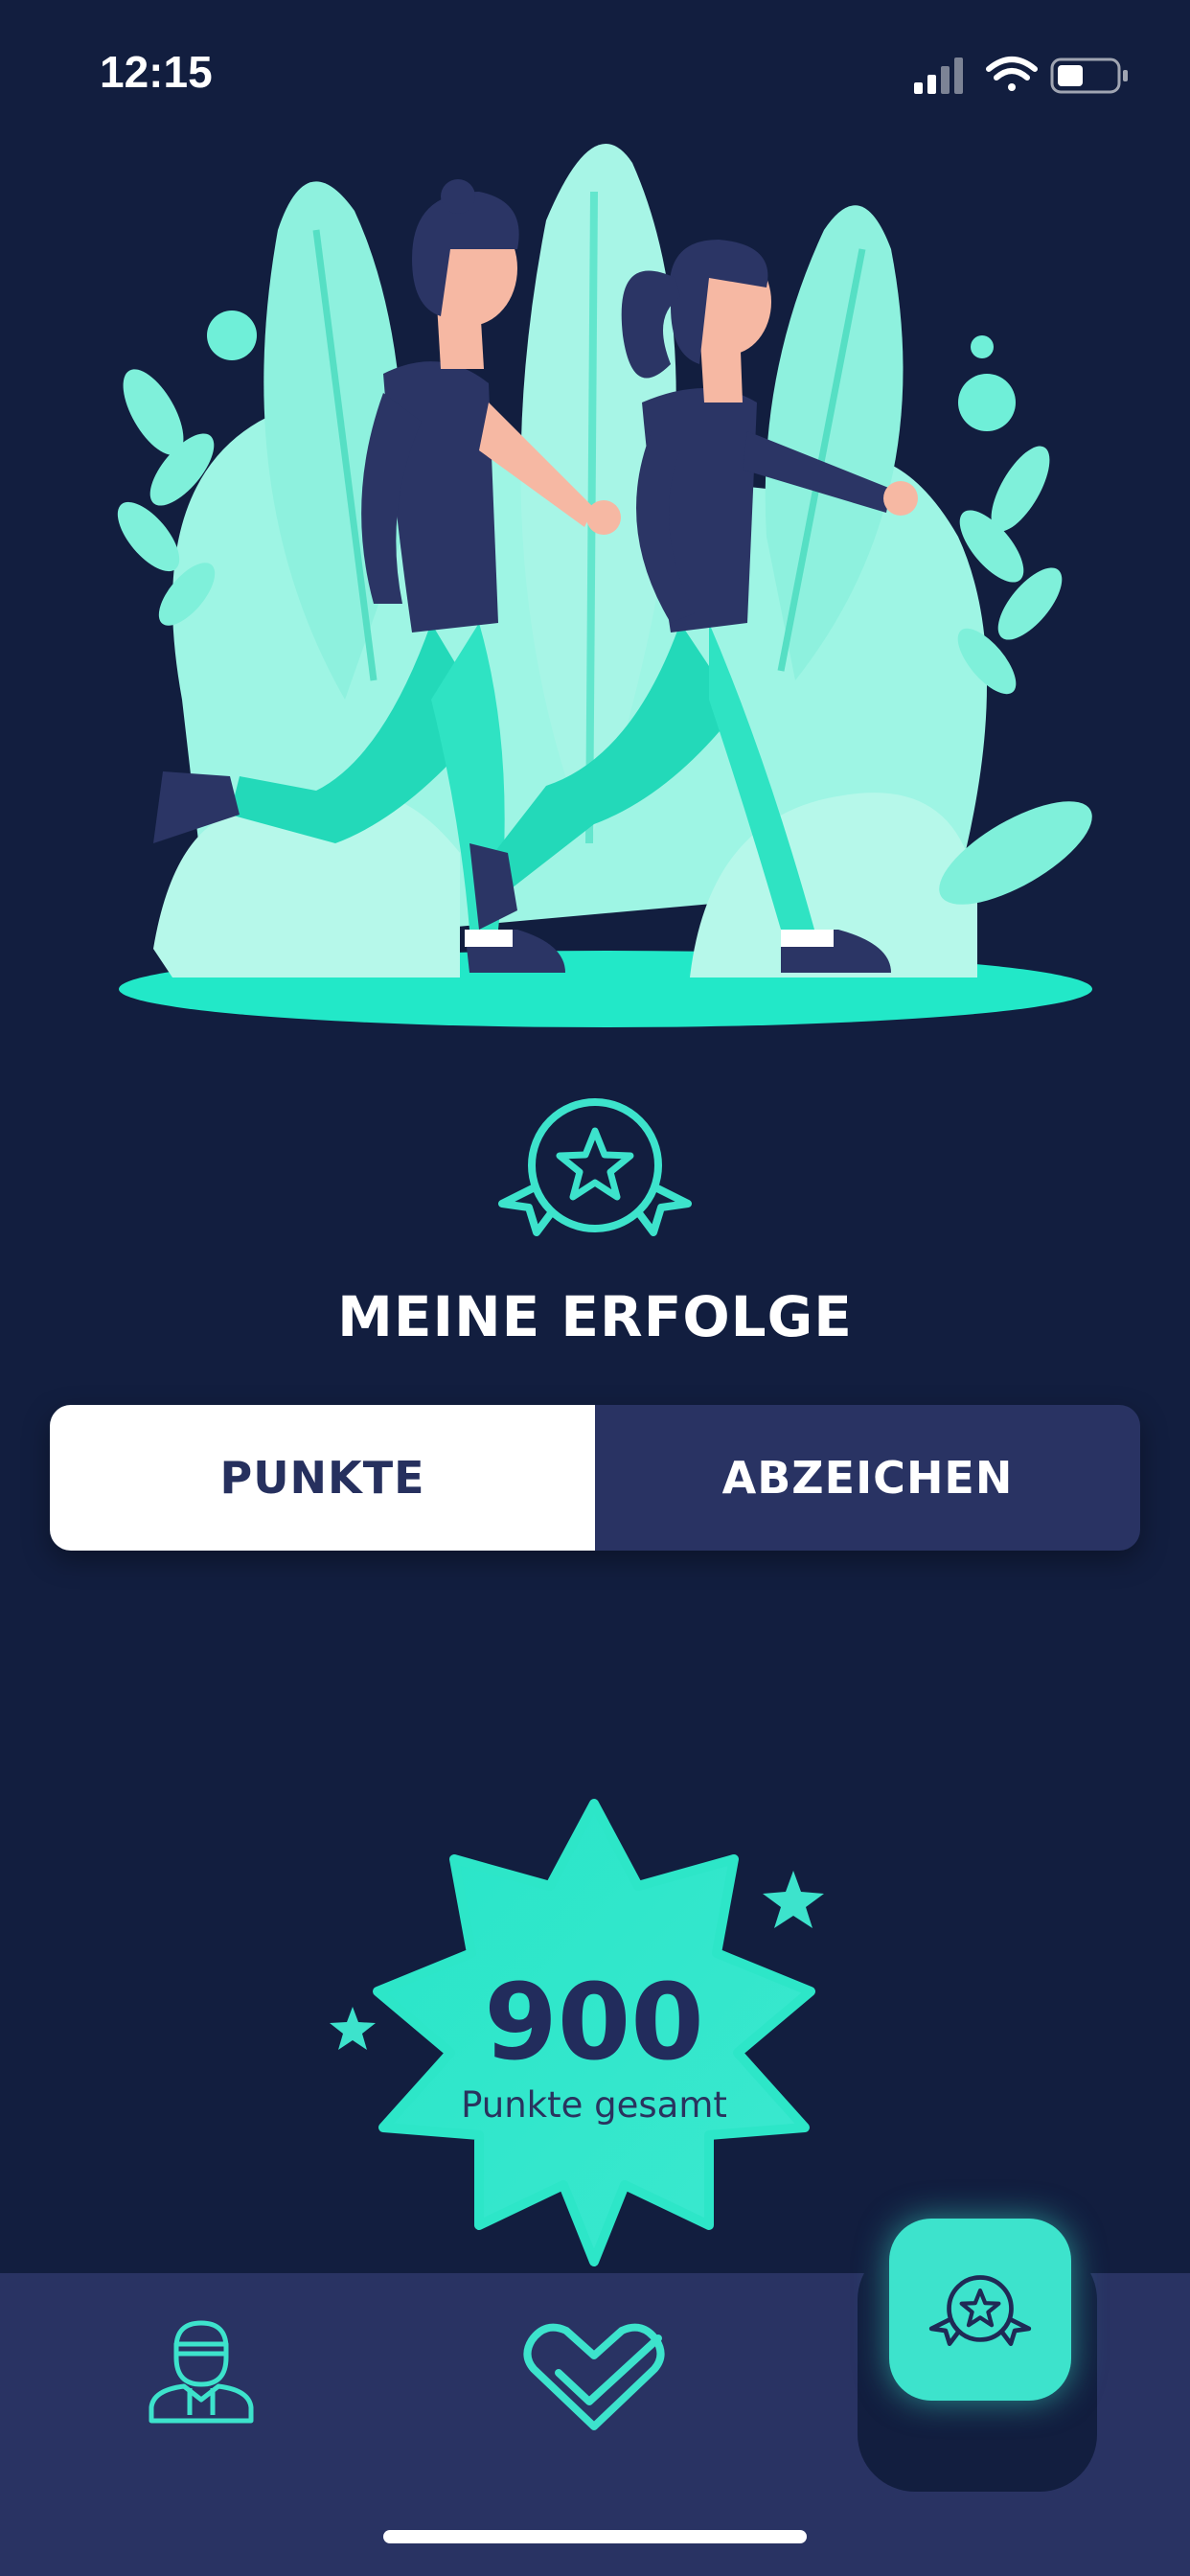 The image size is (1190, 2576). What do you see at coordinates (594, 2022) in the screenshot?
I see `points-total-value: 900` at bounding box center [594, 2022].